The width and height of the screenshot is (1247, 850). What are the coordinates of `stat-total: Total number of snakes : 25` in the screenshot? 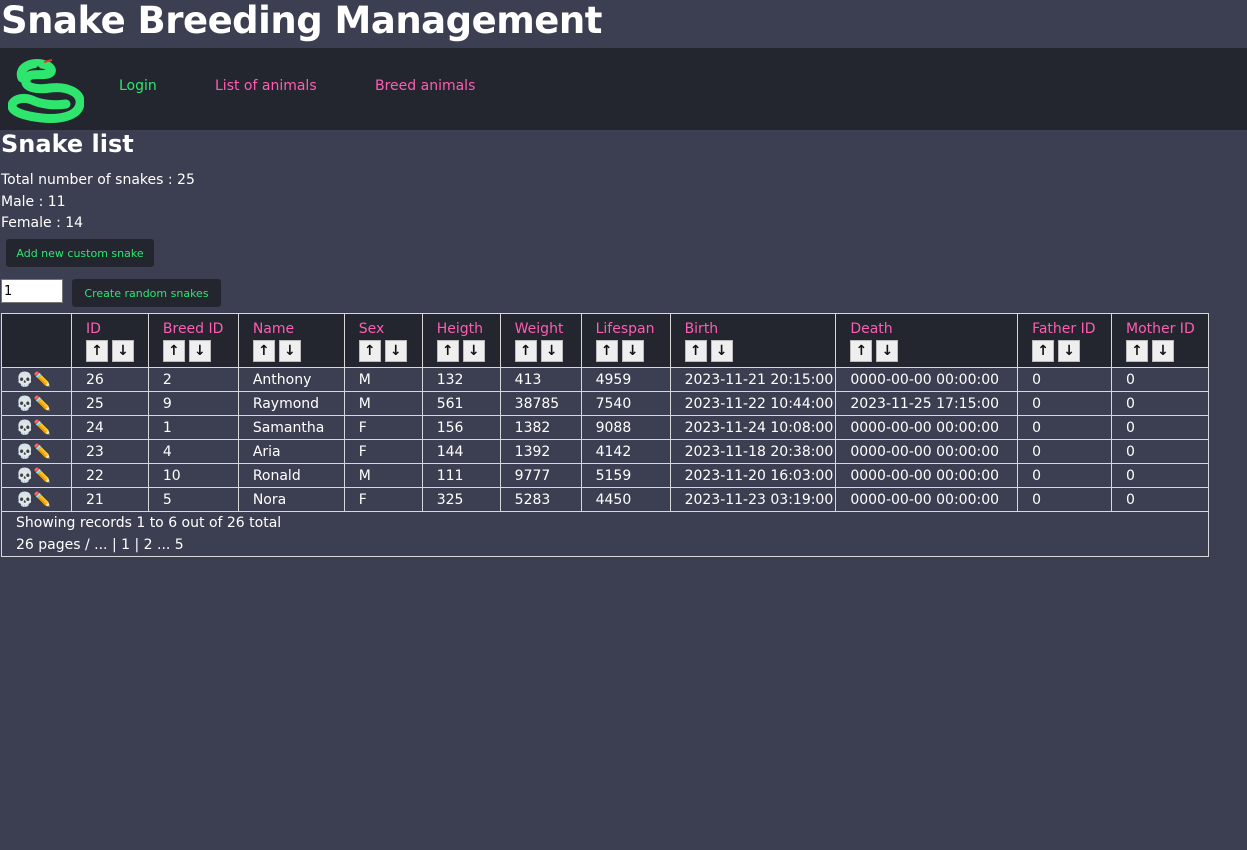 It's located at (98, 180).